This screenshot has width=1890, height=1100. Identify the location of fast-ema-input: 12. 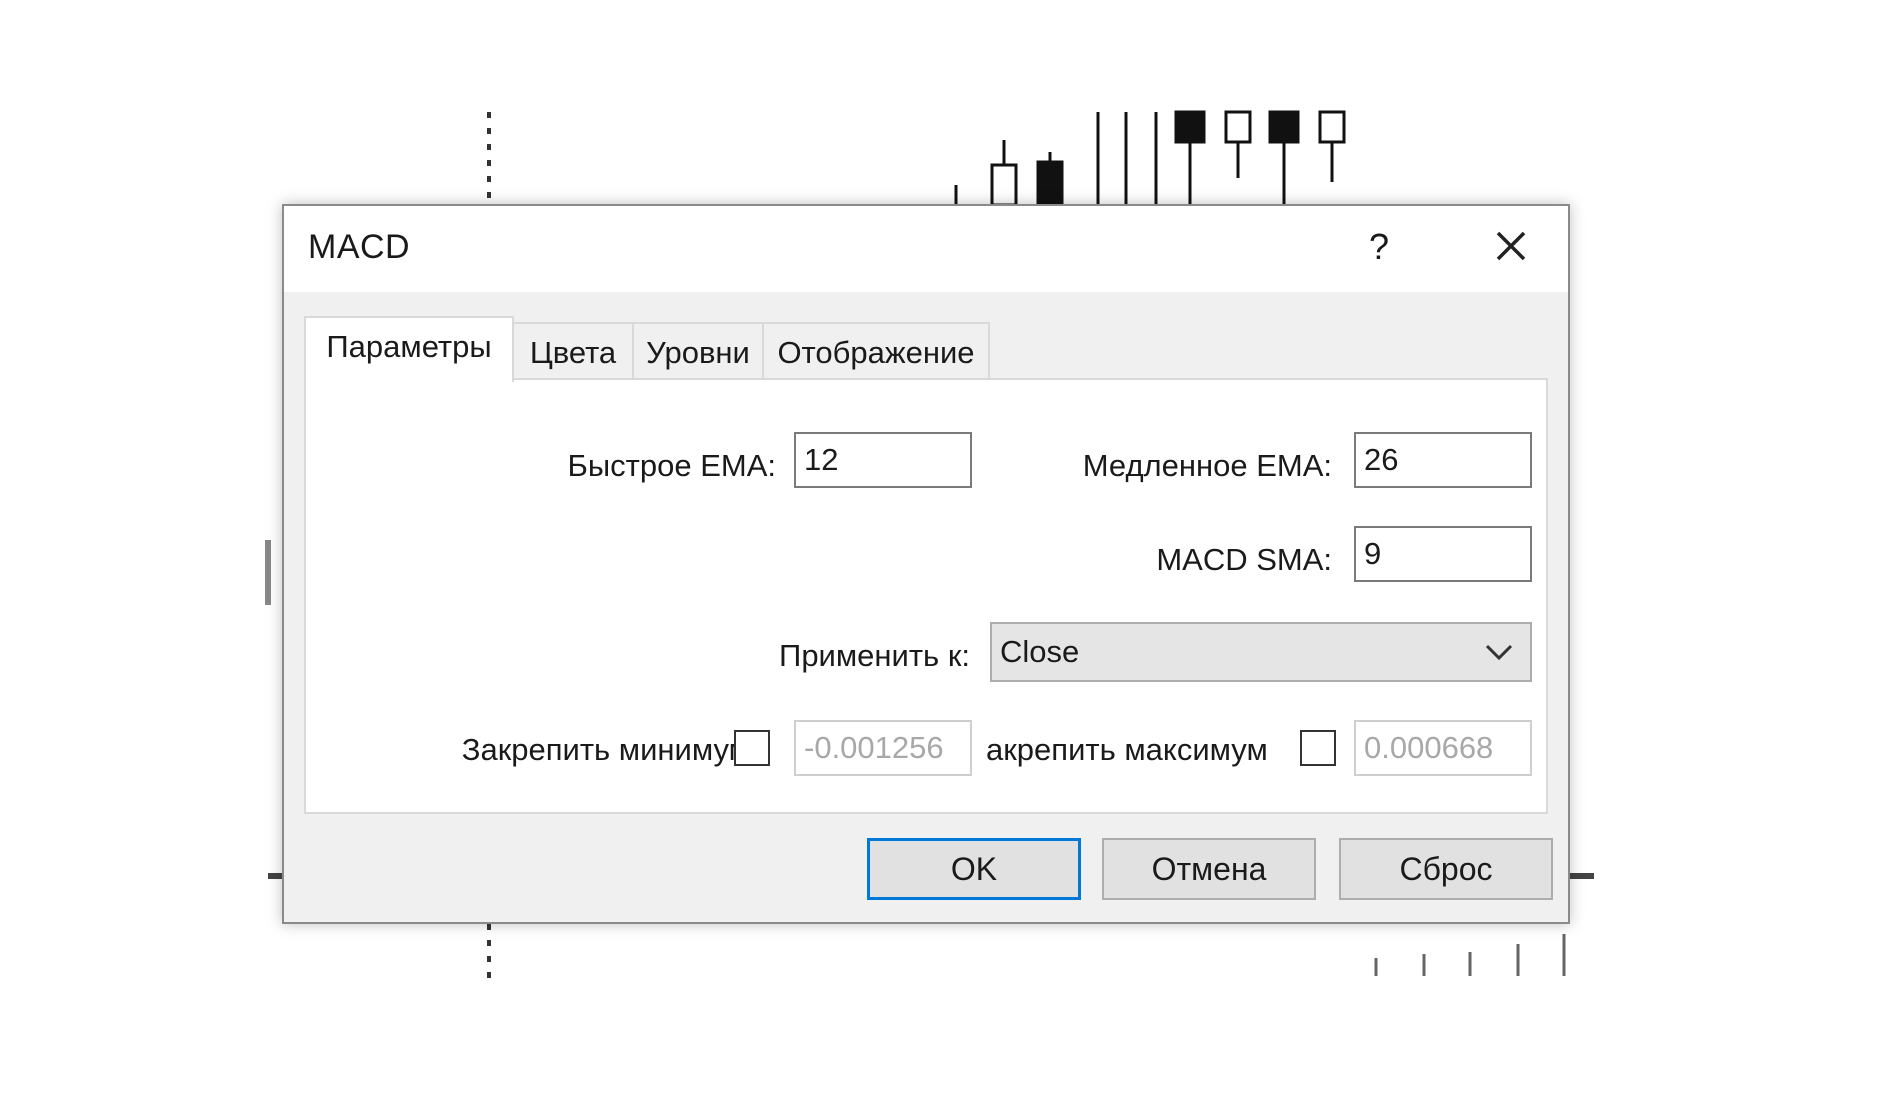
(883, 460).